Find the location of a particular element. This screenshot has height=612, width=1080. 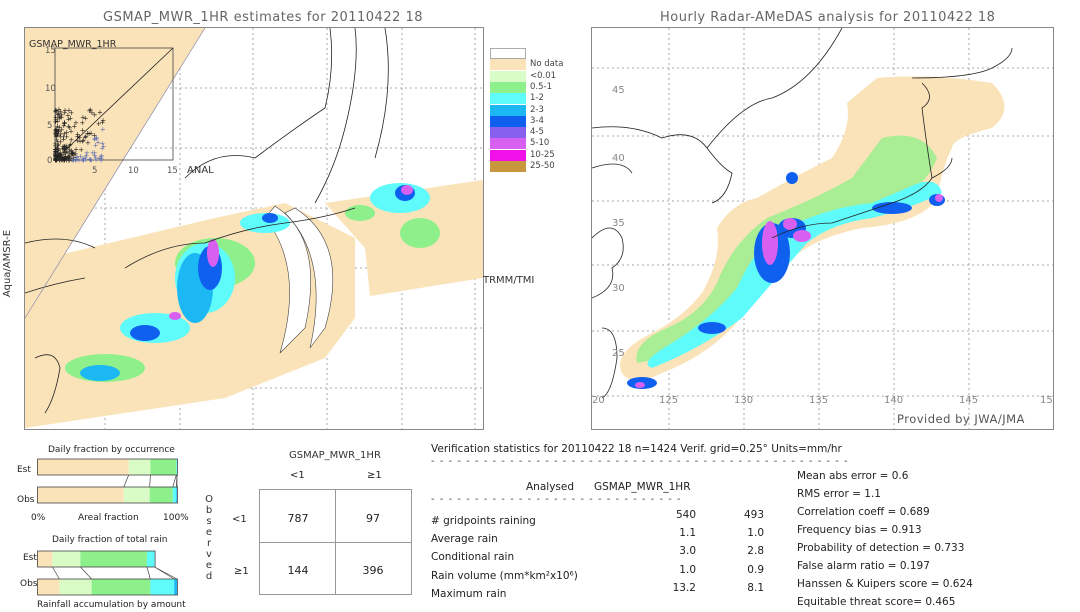

stats-row: Rain volume (mm*km²x10⁶) 1.0 0.9 is located at coordinates (603, 573).